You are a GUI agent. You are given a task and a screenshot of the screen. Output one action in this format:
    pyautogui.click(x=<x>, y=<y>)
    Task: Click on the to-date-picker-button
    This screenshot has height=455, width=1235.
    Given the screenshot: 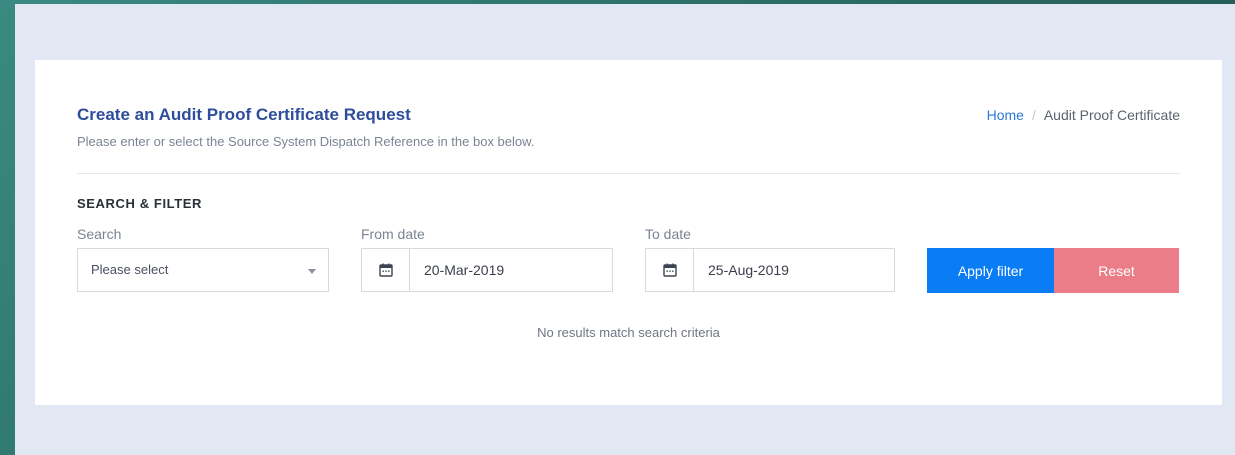 What is the action you would take?
    pyautogui.click(x=670, y=270)
    